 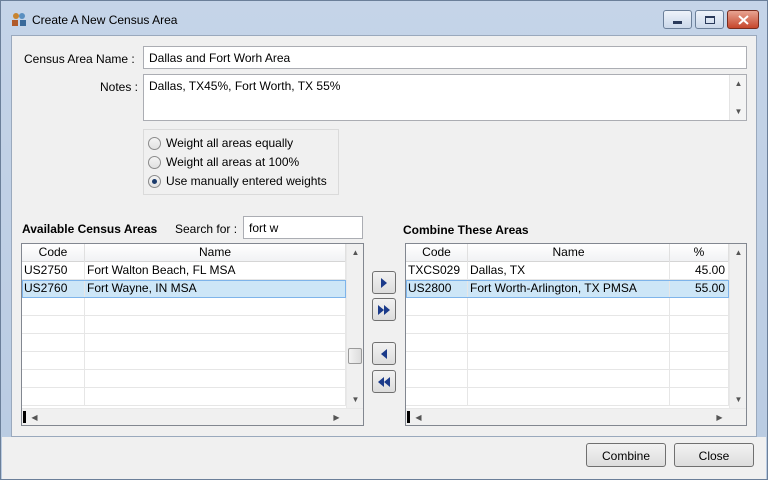 I want to click on grid-header: Code Name, so click(x=184, y=253).